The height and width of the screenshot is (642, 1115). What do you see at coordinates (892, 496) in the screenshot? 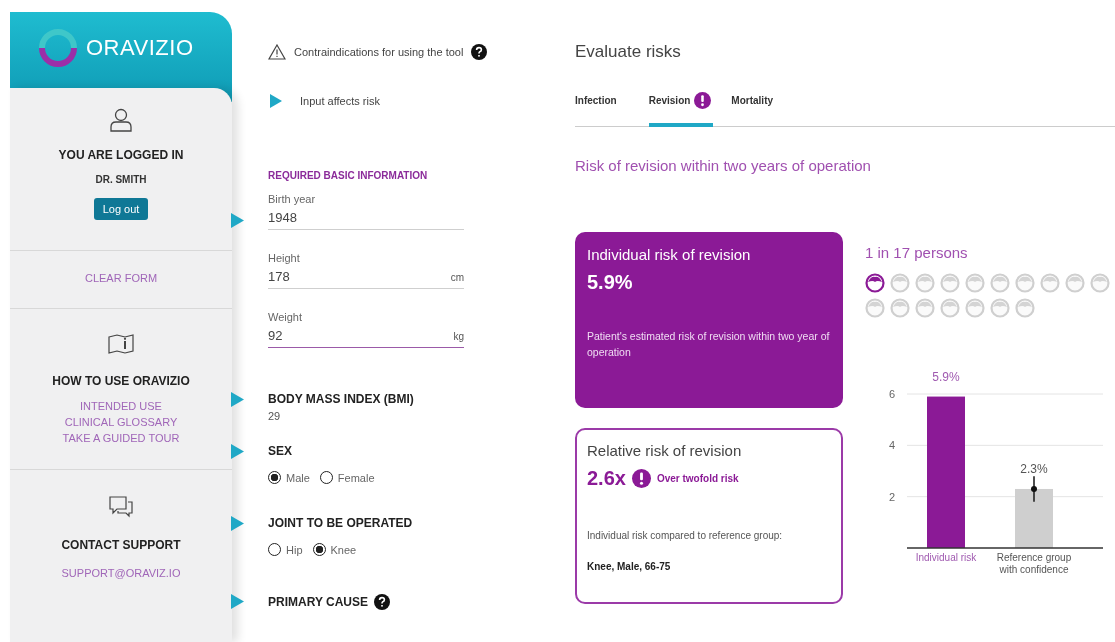
I see `axis-tick-label: 2` at bounding box center [892, 496].